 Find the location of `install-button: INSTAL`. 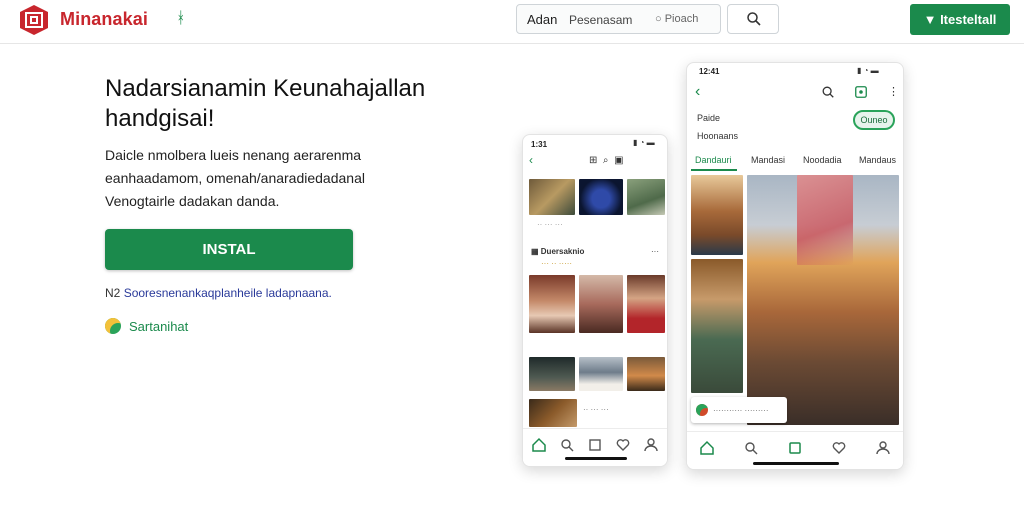

install-button: INSTAL is located at coordinates (229, 249).